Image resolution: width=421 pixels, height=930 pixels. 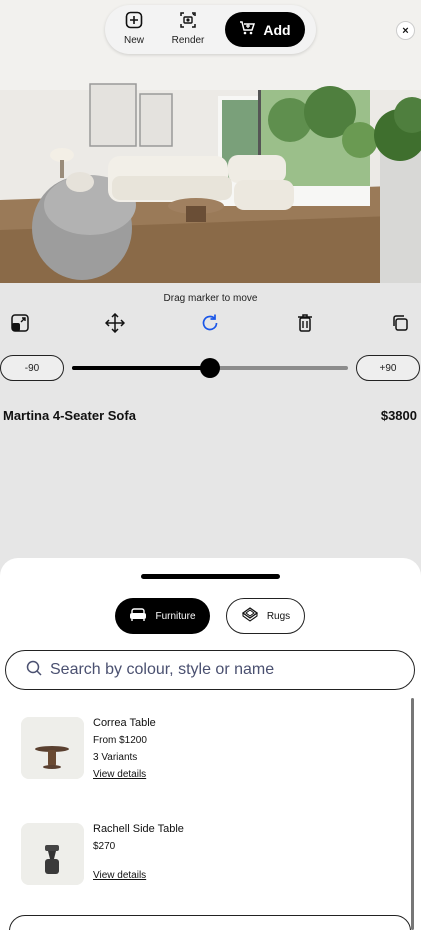 What do you see at coordinates (398, 415) in the screenshot?
I see `selected-product-price: $3800` at bounding box center [398, 415].